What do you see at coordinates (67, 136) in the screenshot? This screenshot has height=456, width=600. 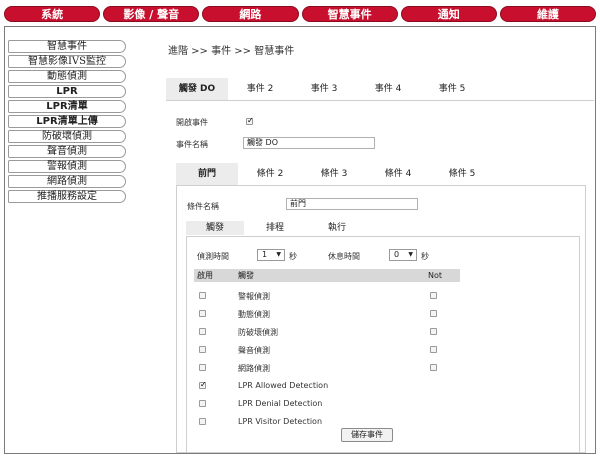 I see `sidebar-item-tamper: 防破壞偵測` at bounding box center [67, 136].